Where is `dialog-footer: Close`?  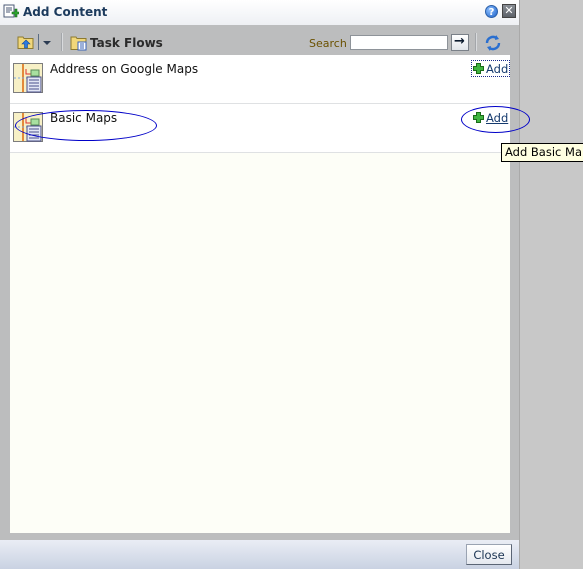
dialog-footer: Close is located at coordinates (259, 554).